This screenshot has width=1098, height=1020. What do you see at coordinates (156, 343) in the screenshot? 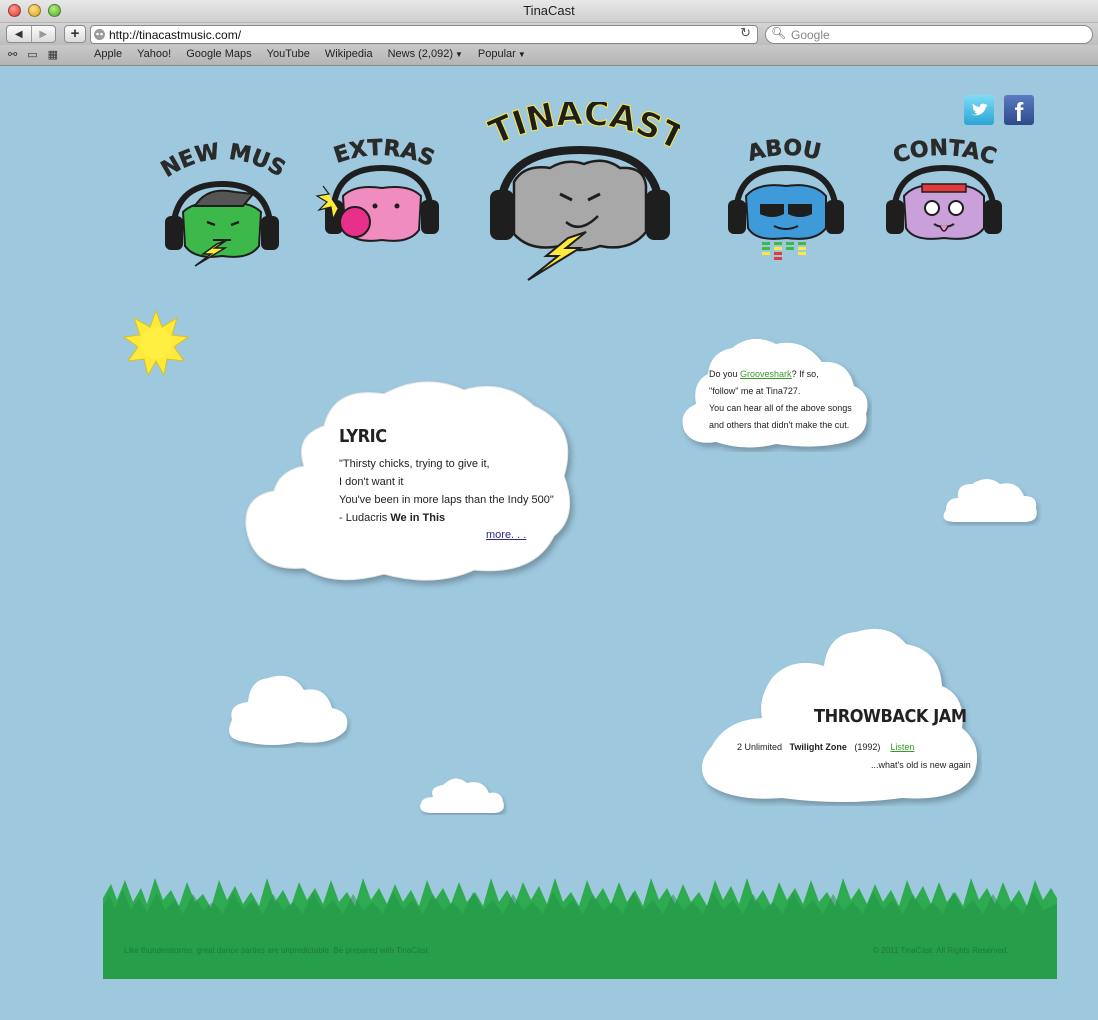
I see `sun-icon` at bounding box center [156, 343].